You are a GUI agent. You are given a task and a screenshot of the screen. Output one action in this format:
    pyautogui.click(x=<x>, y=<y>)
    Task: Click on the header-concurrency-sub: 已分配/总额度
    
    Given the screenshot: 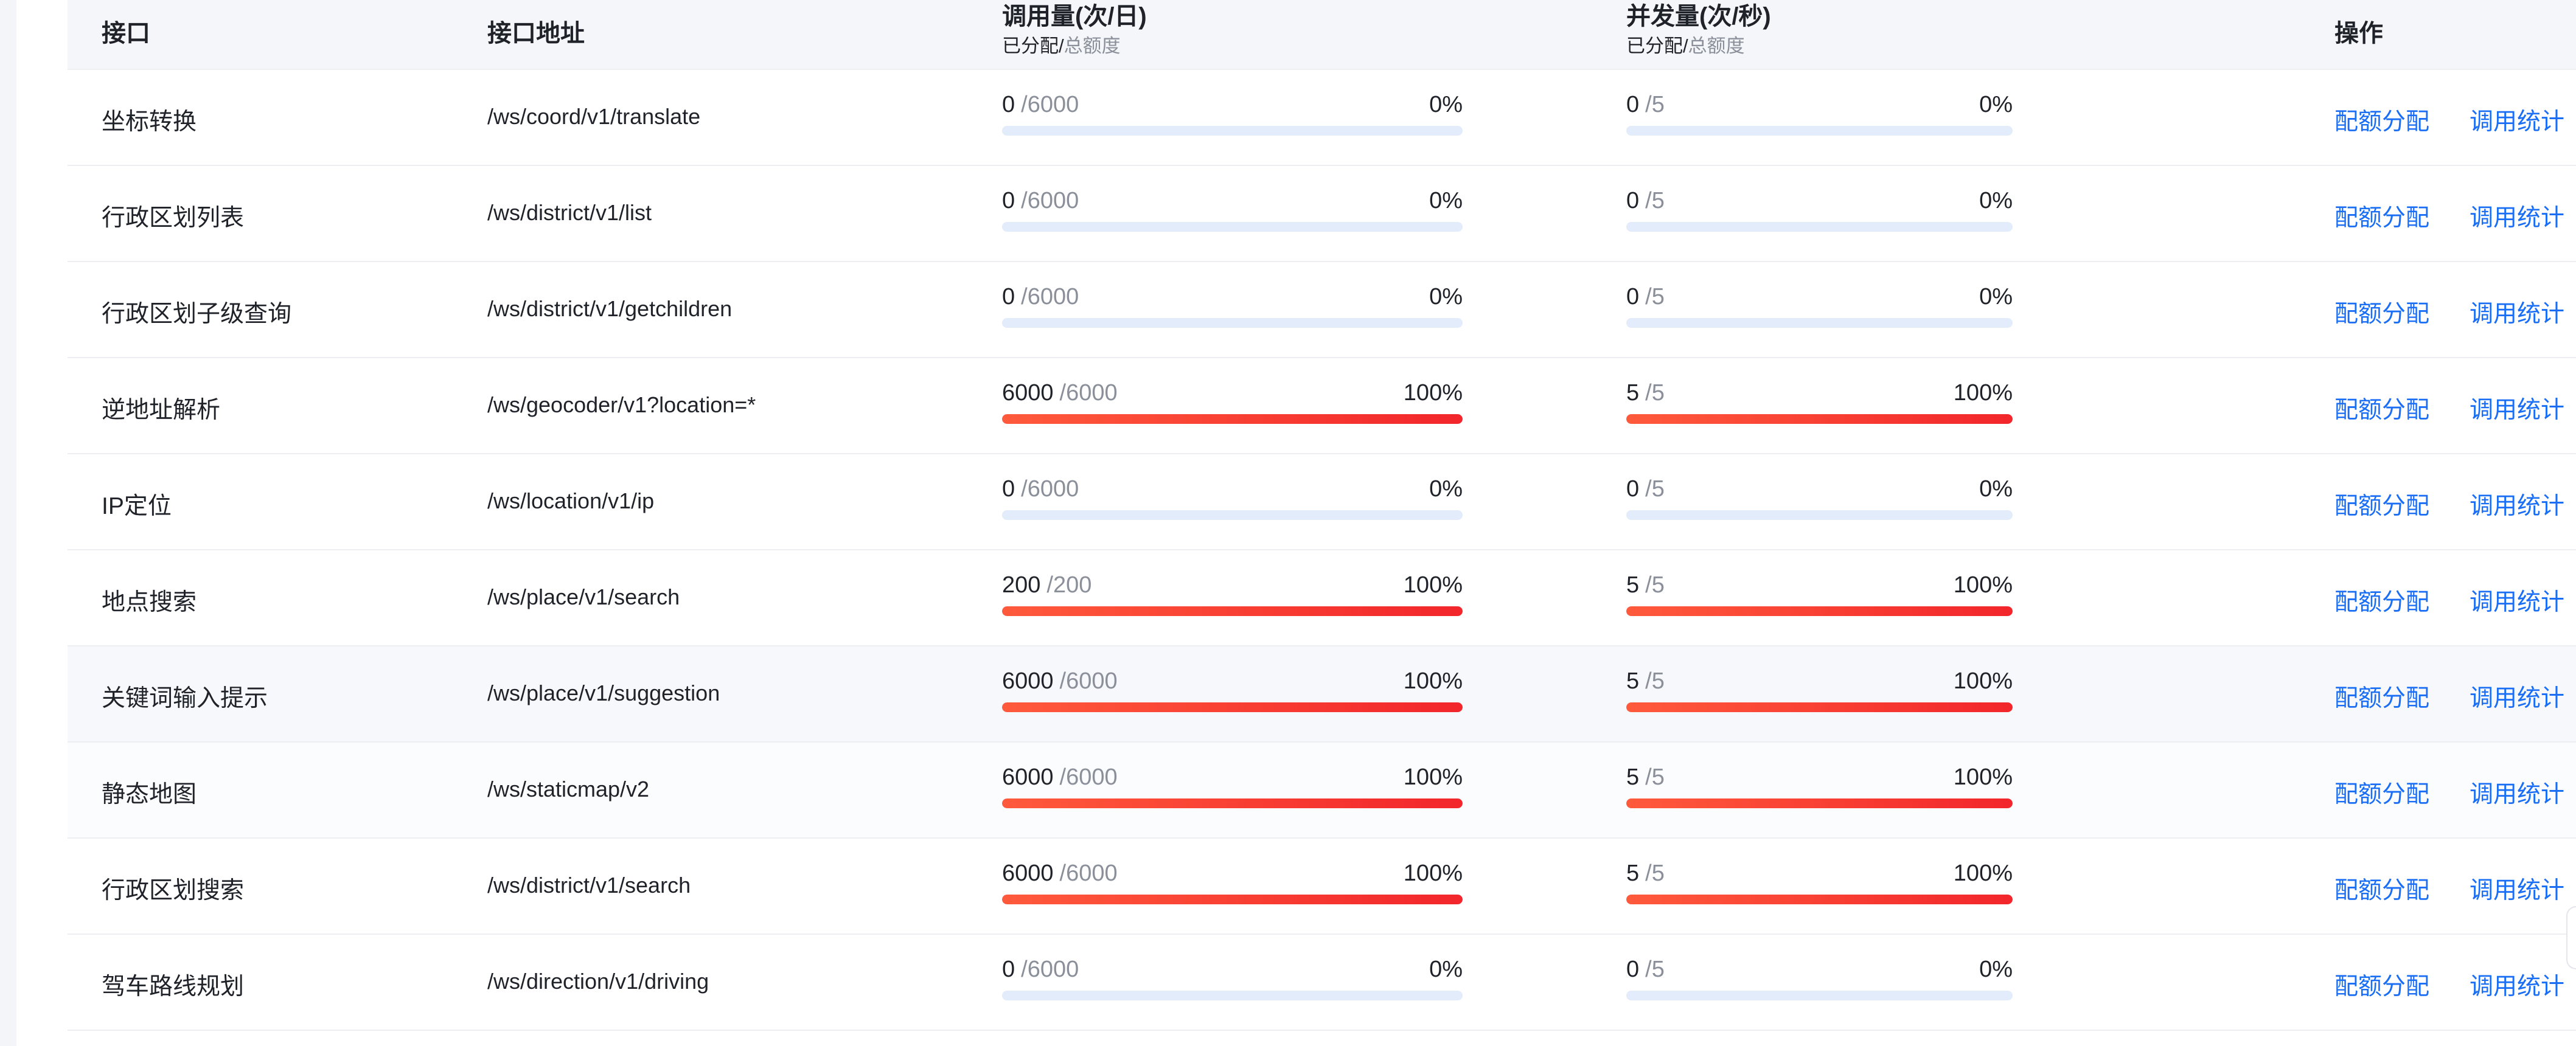 What is the action you would take?
    pyautogui.click(x=1685, y=44)
    